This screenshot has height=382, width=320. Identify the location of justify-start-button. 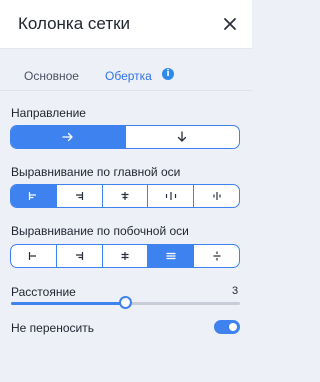
(33, 196).